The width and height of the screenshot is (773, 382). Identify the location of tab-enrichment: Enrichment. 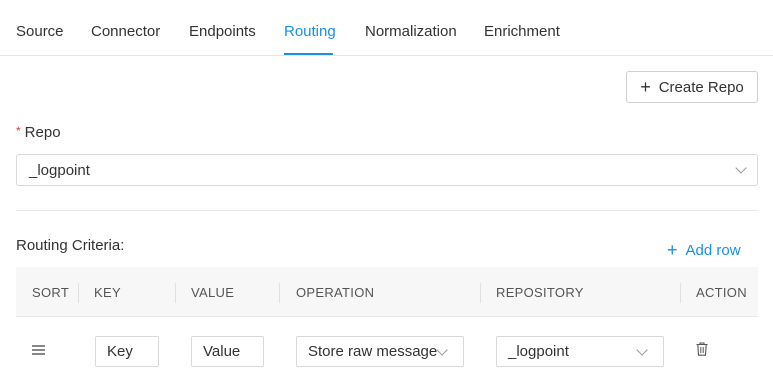
(522, 31).